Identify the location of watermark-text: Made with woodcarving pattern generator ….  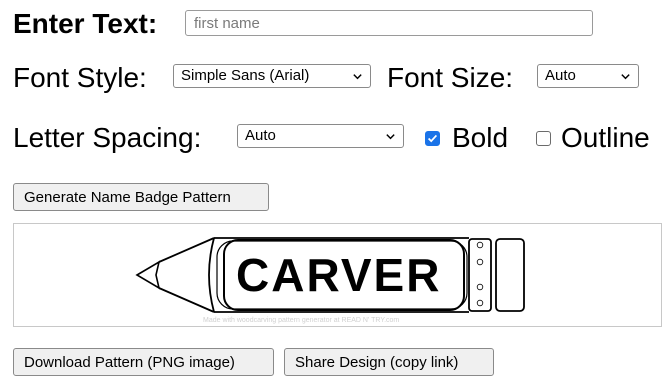
(301, 320).